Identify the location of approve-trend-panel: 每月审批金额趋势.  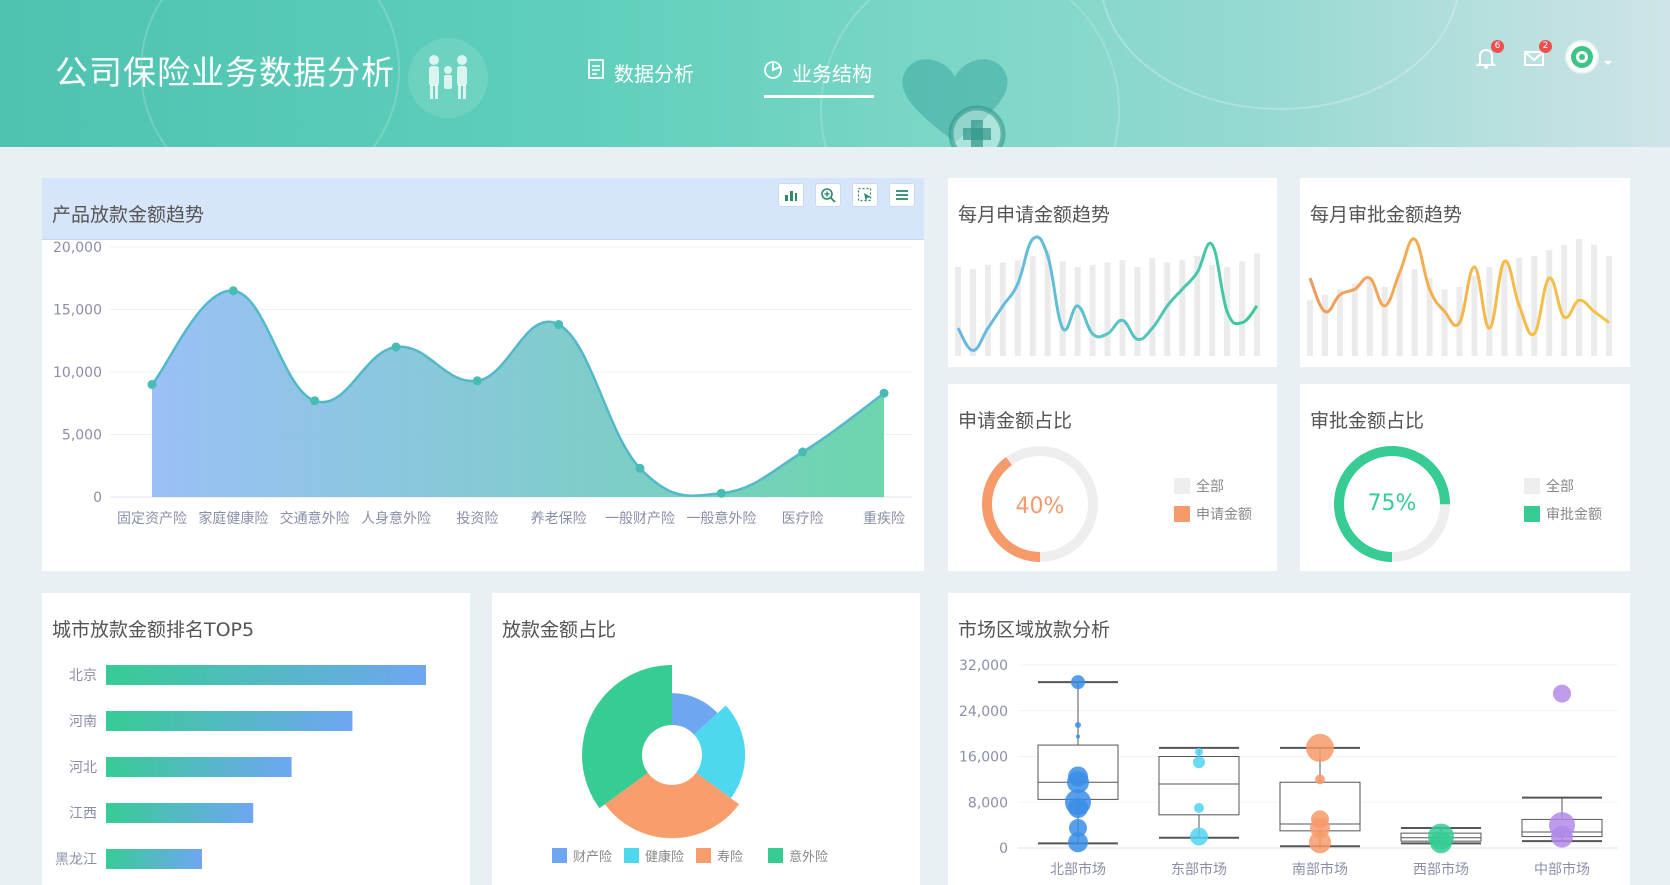
(1465, 272).